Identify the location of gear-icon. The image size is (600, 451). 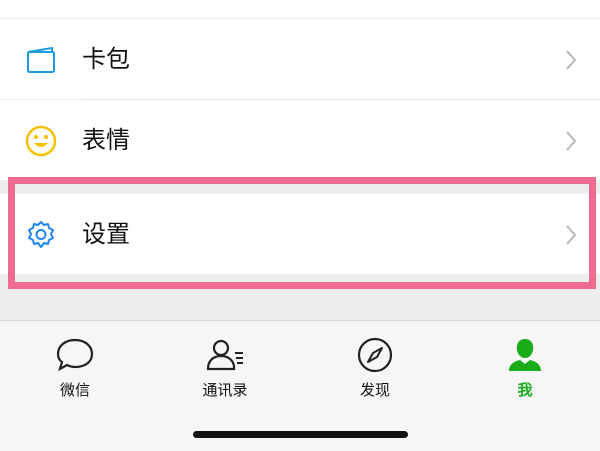
(41, 235).